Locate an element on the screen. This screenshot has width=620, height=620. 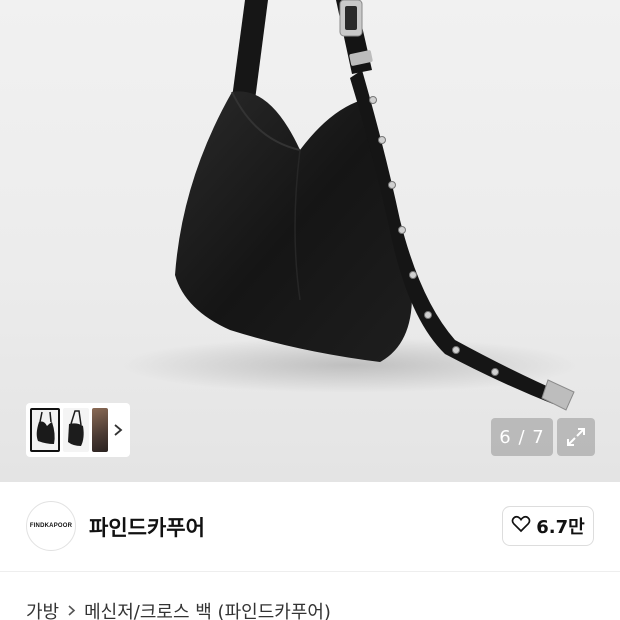
breadcrumb-category: 가방 is located at coordinates (42, 609).